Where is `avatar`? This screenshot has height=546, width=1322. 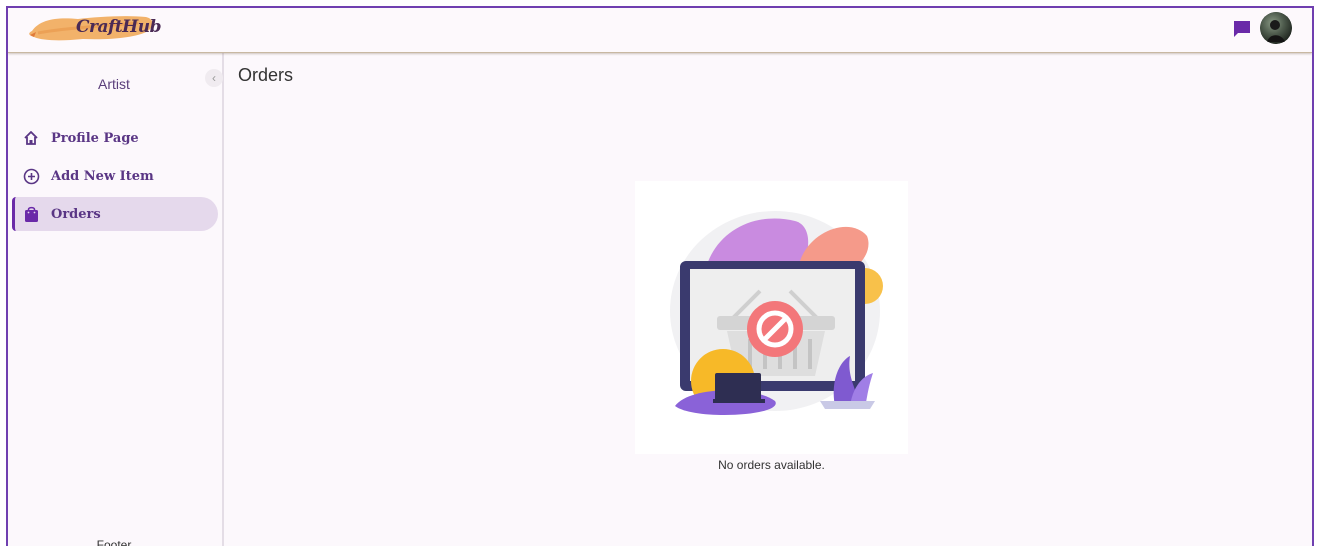
avatar is located at coordinates (1276, 28).